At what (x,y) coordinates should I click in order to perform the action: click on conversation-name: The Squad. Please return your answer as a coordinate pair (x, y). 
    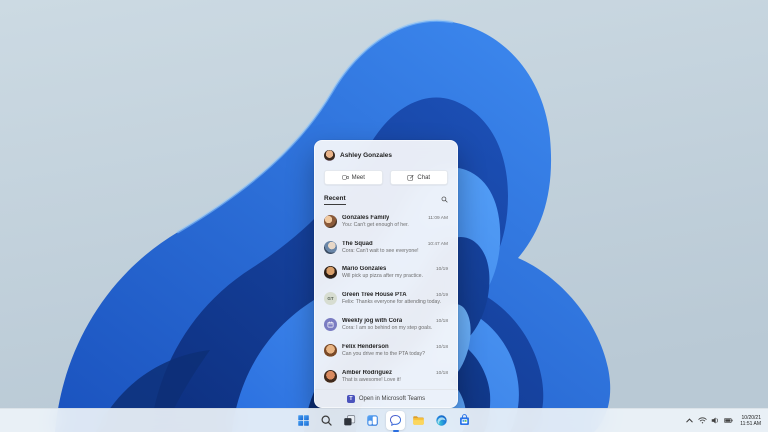
    Looking at the image, I should click on (357, 243).